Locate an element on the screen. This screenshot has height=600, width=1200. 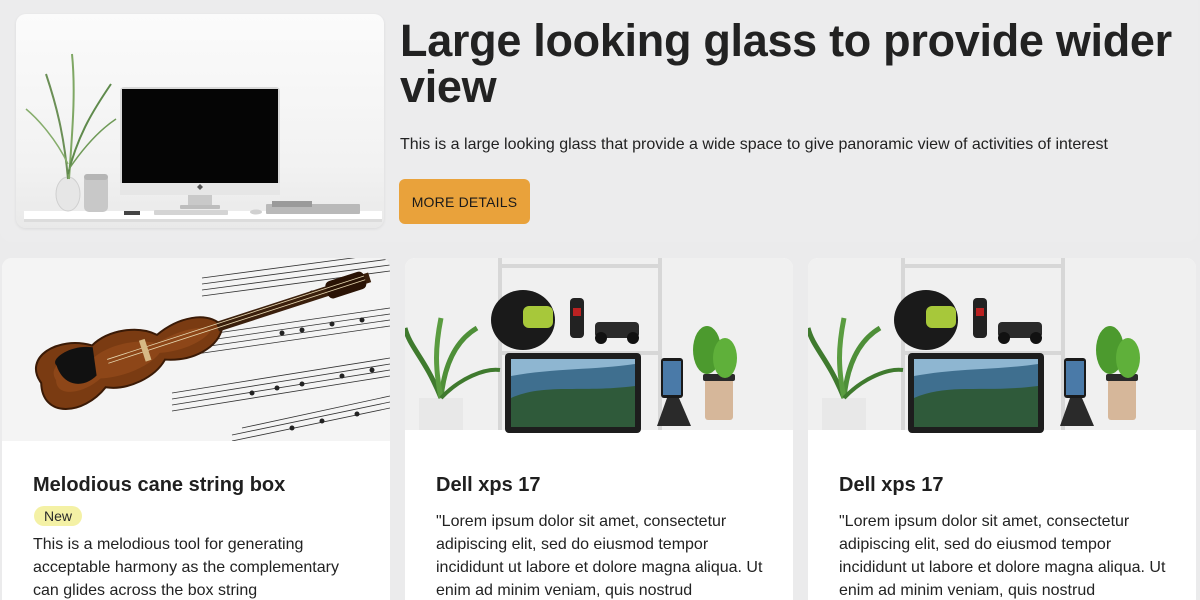
new-badge: New is located at coordinates (58, 516).